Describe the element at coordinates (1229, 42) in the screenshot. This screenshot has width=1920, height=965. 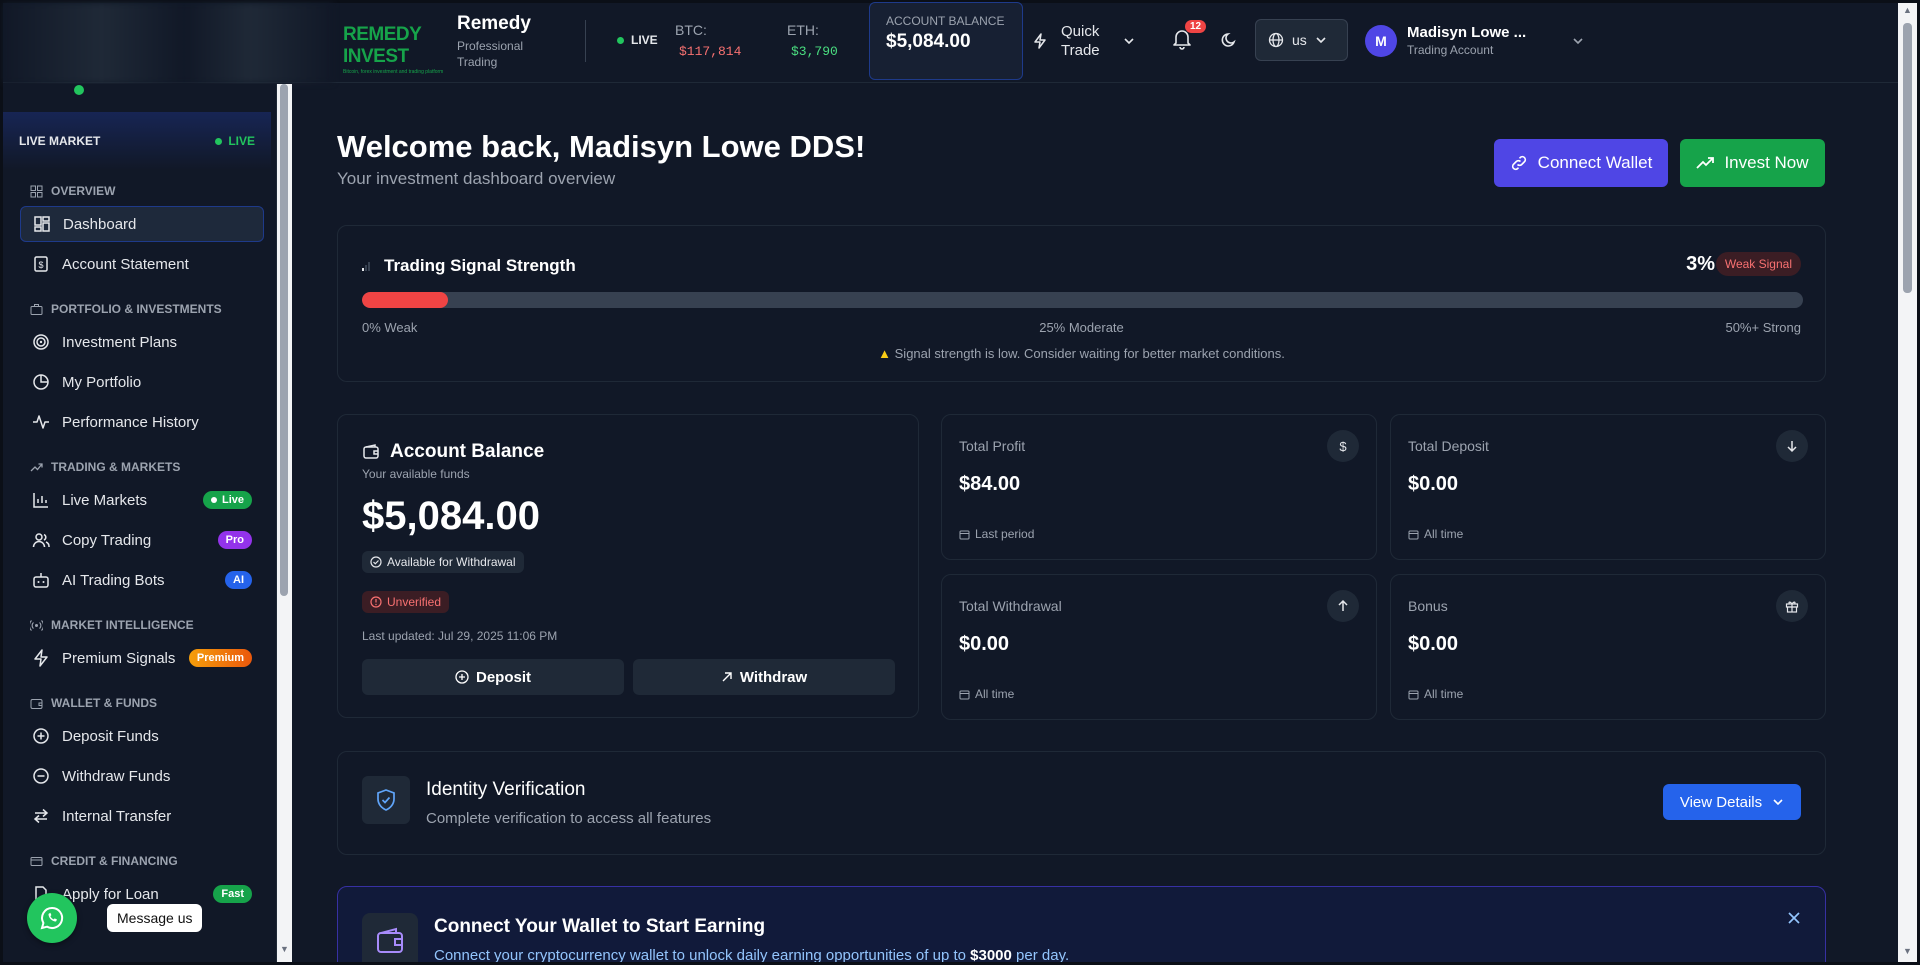
I see `dark-mode-toggle-icon` at that location.